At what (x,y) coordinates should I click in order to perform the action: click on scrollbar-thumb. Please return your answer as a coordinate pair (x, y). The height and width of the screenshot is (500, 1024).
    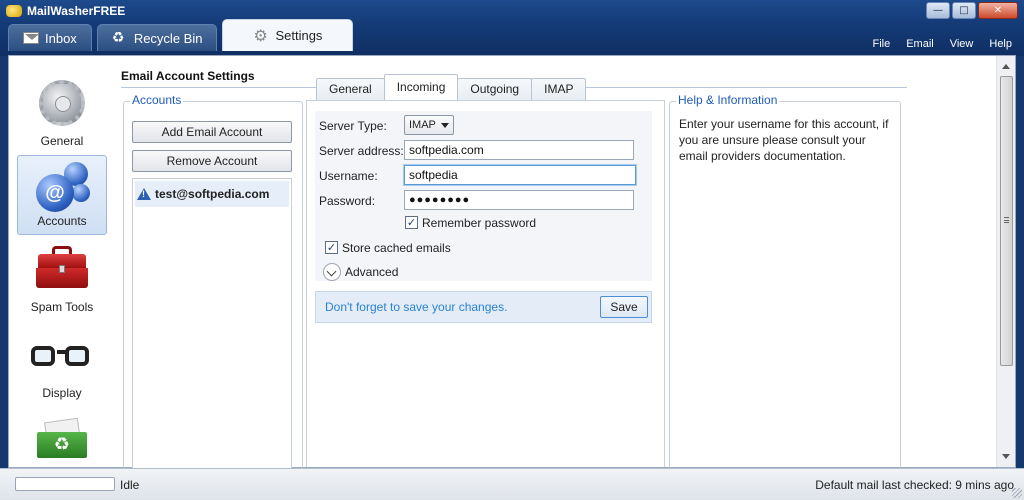
    Looking at the image, I should click on (1006, 221).